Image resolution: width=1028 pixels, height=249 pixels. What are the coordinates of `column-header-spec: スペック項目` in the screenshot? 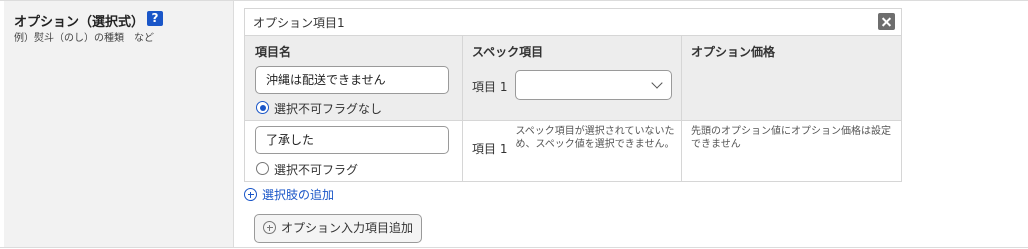 It's located at (508, 52).